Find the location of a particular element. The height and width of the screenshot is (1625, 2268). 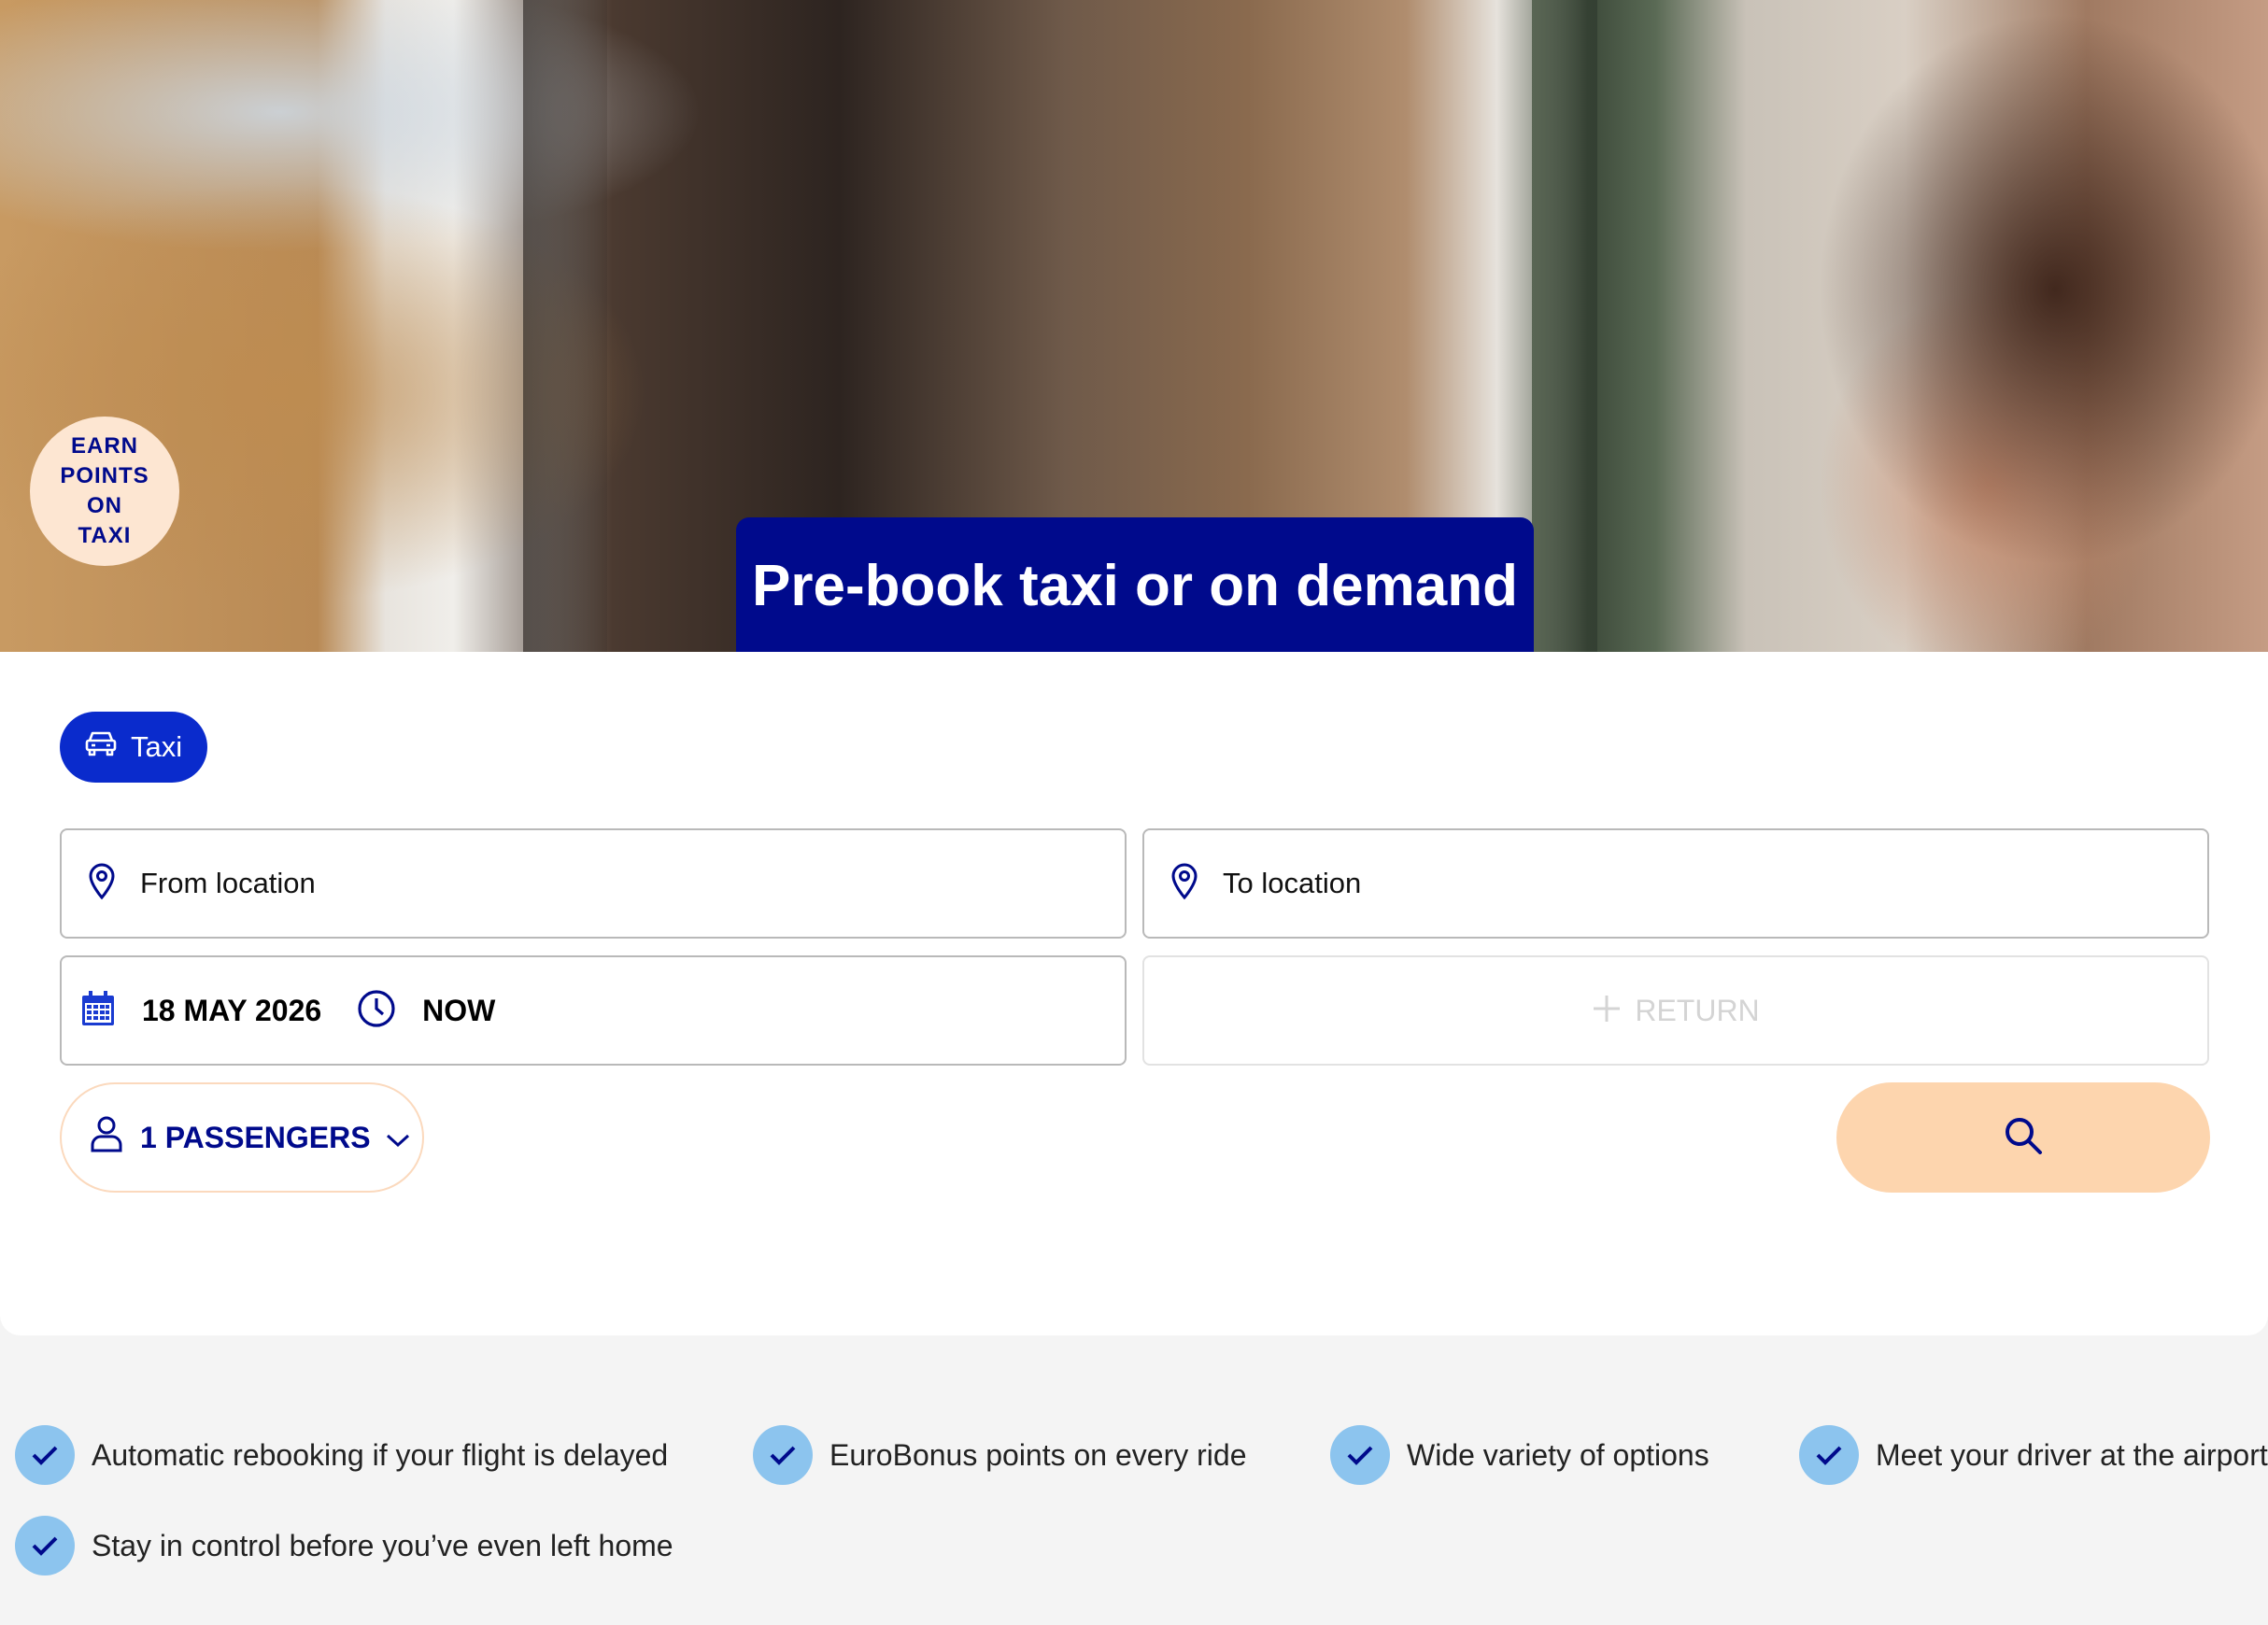

badge-line: POINTS is located at coordinates (104, 475).